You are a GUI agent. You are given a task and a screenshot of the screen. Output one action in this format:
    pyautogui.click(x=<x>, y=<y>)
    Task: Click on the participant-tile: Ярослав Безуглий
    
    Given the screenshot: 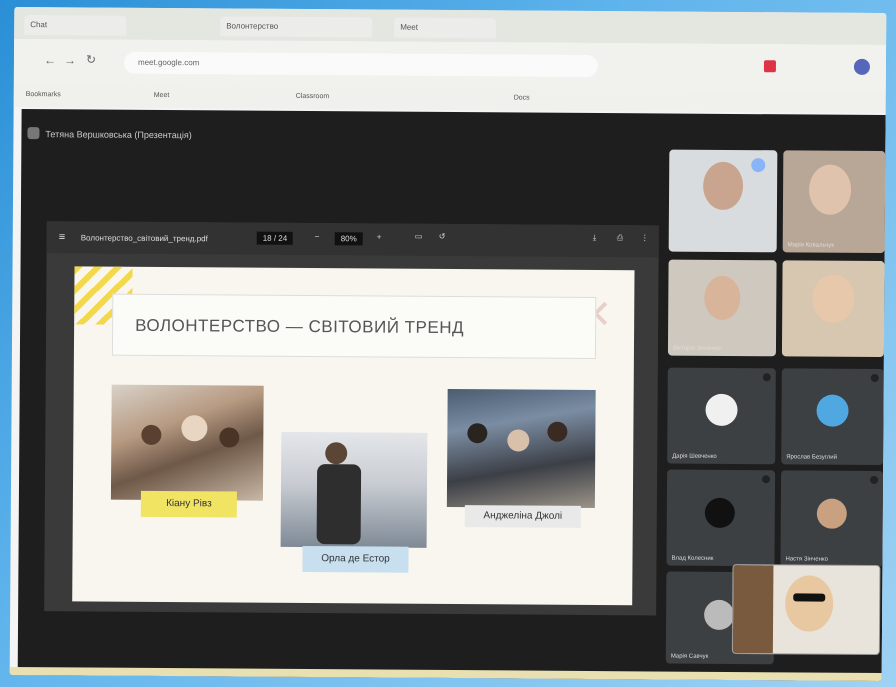 What is the action you would take?
    pyautogui.click(x=832, y=417)
    